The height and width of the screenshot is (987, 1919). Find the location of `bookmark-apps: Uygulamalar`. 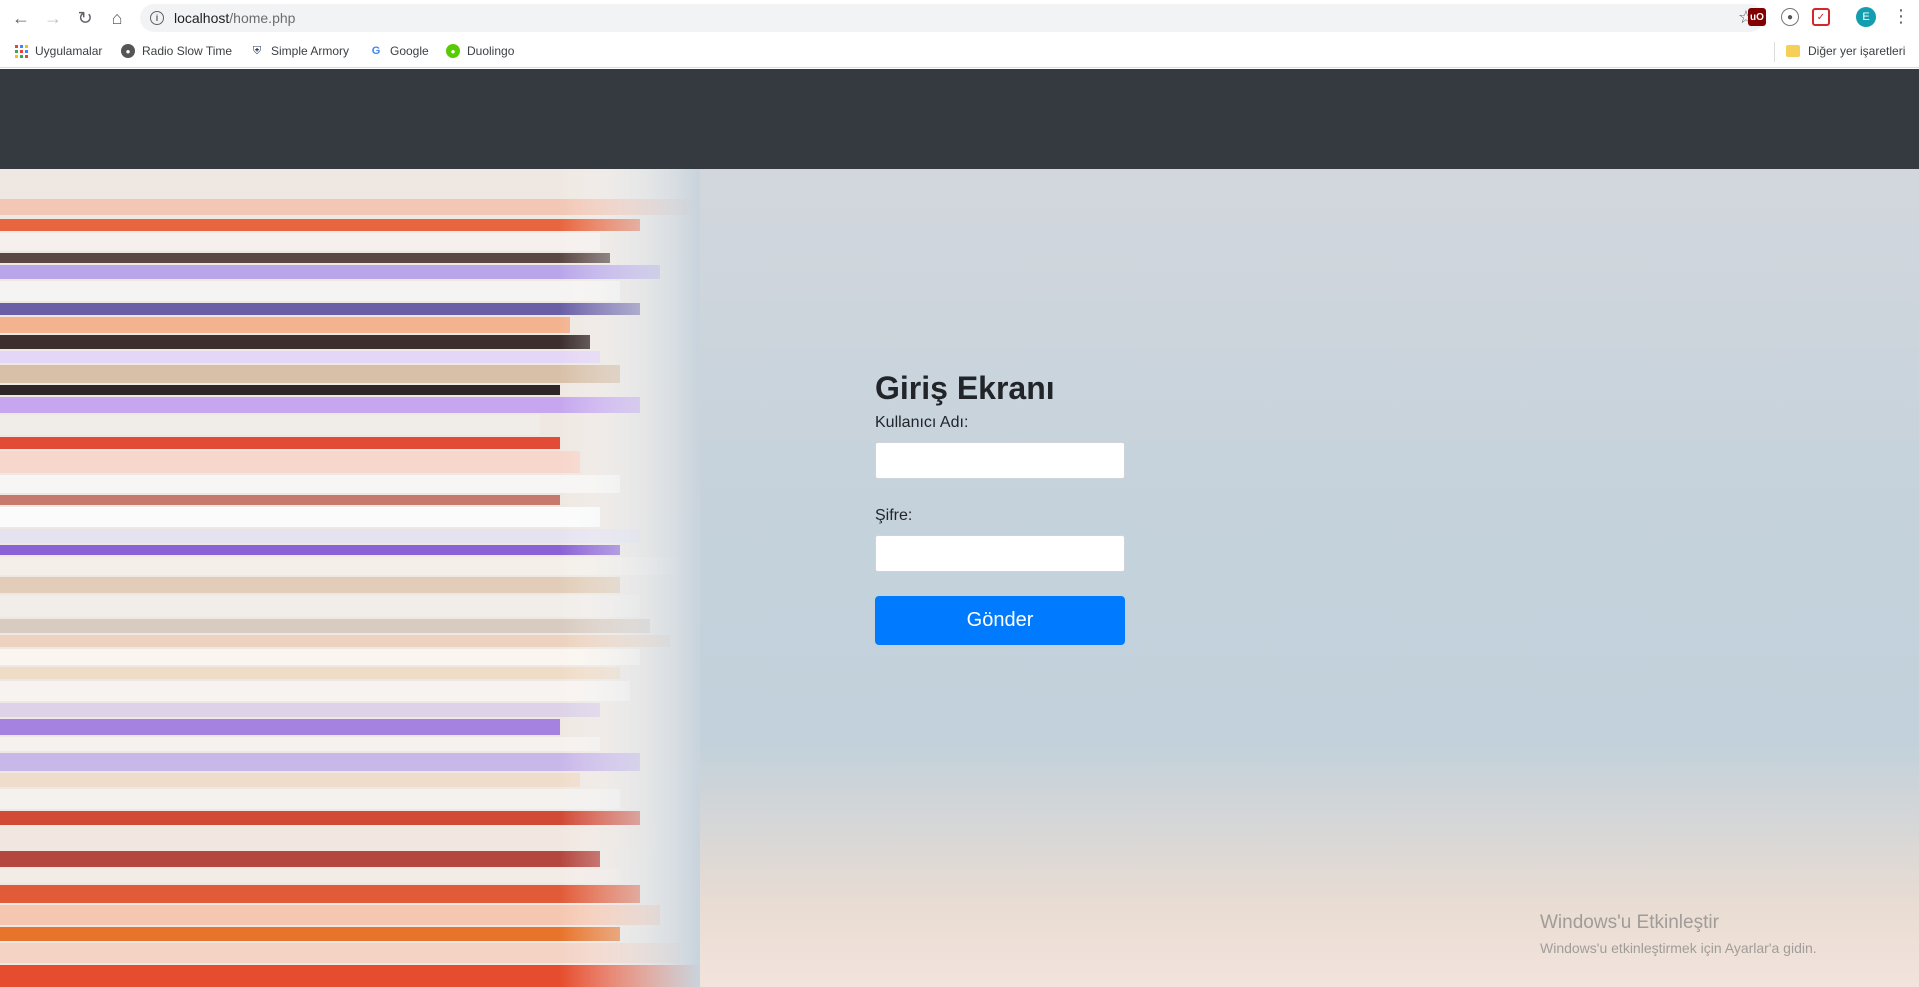

bookmark-apps: Uygulamalar is located at coordinates (58, 51).